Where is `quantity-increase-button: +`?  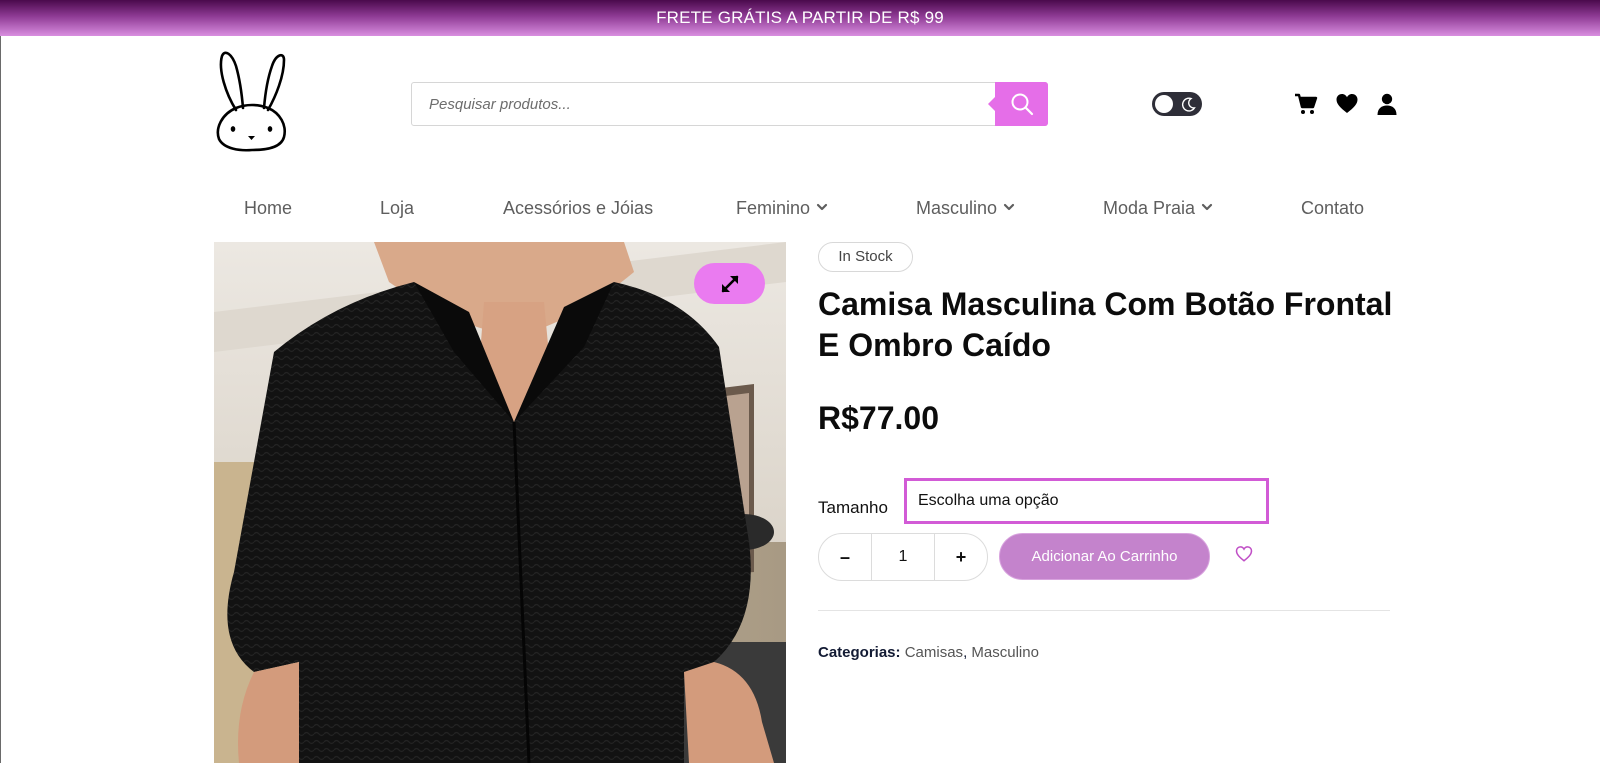 quantity-increase-button: + is located at coordinates (961, 557).